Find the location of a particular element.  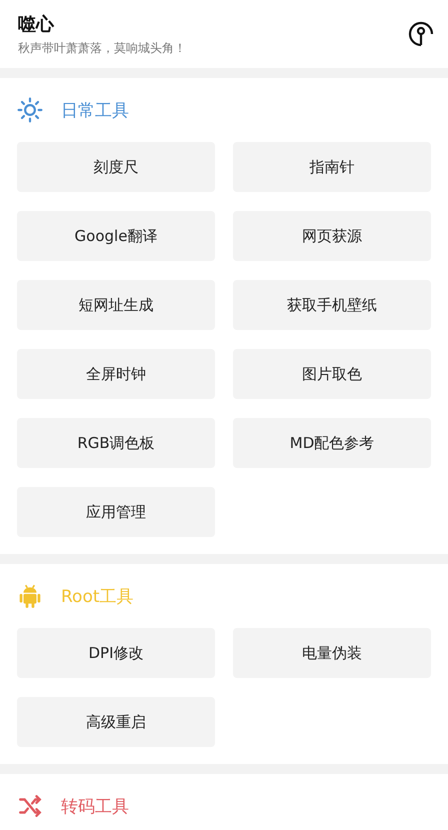

tool-button: 获取手机壁纸 is located at coordinates (332, 305).